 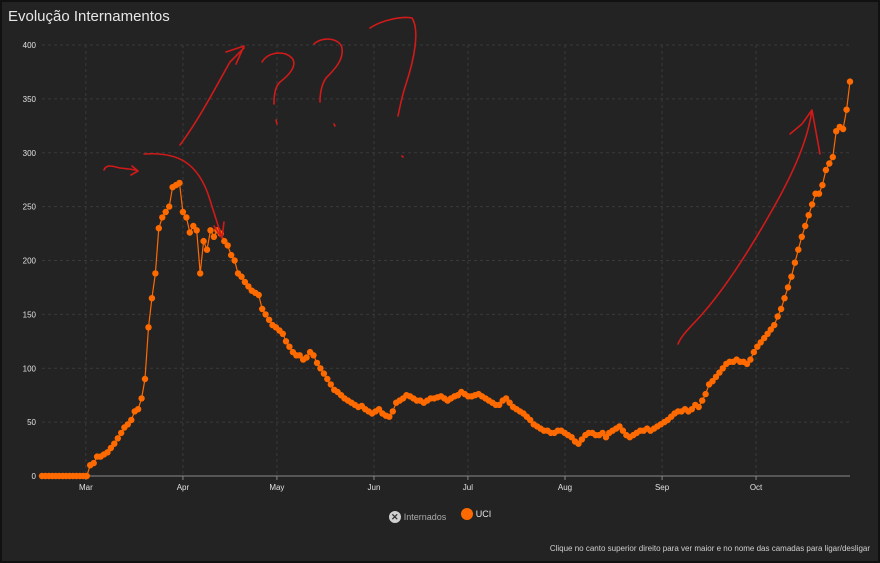 I want to click on y-tick-label: 100, so click(x=30, y=368).